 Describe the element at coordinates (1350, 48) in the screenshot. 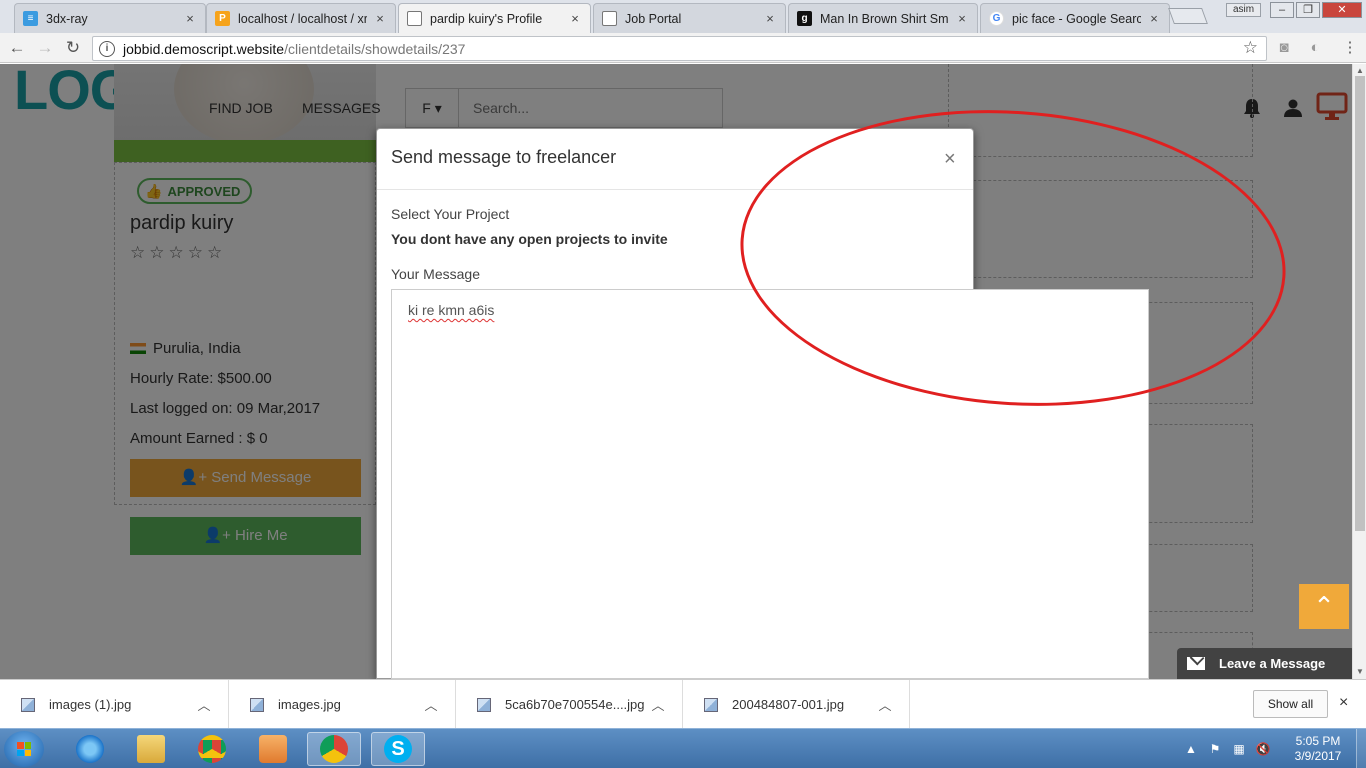

I see `chrome-menu-icon: ⋮` at that location.